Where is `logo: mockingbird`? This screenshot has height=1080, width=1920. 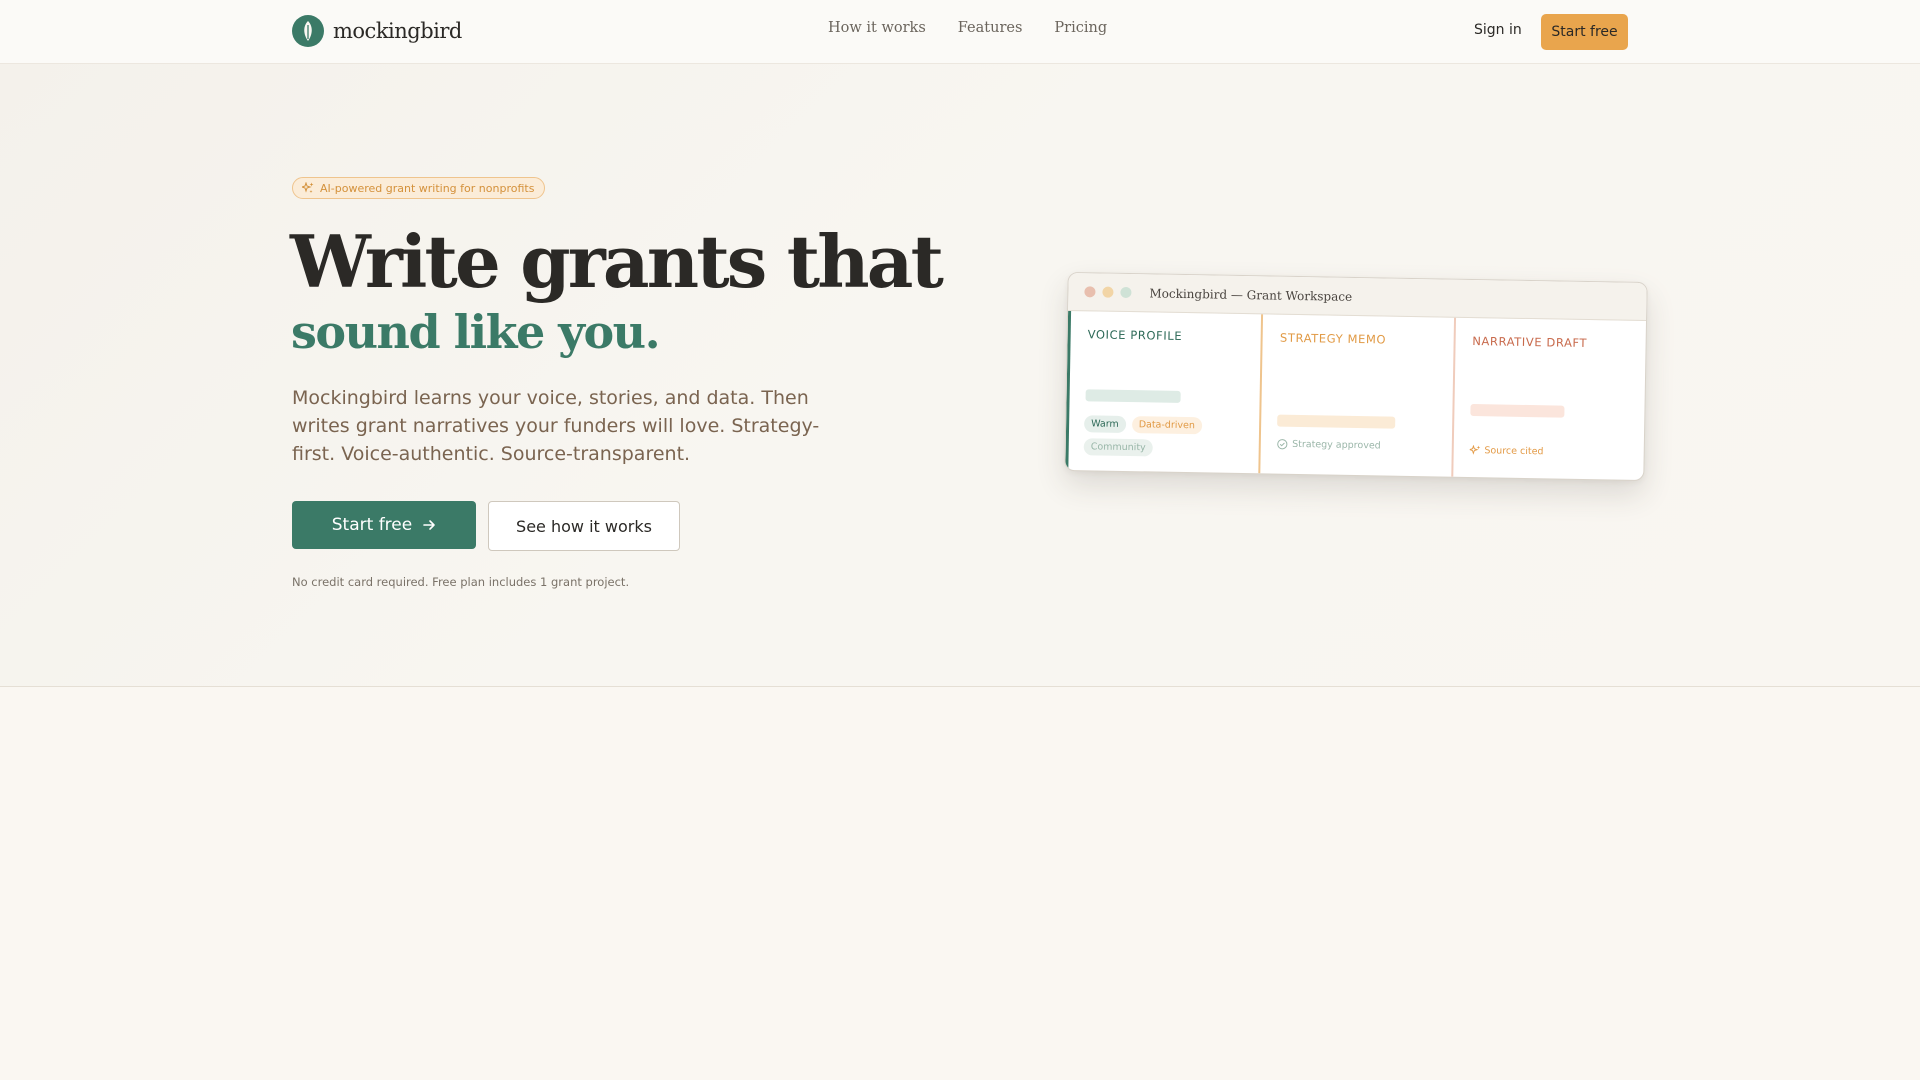 logo: mockingbird is located at coordinates (377, 31).